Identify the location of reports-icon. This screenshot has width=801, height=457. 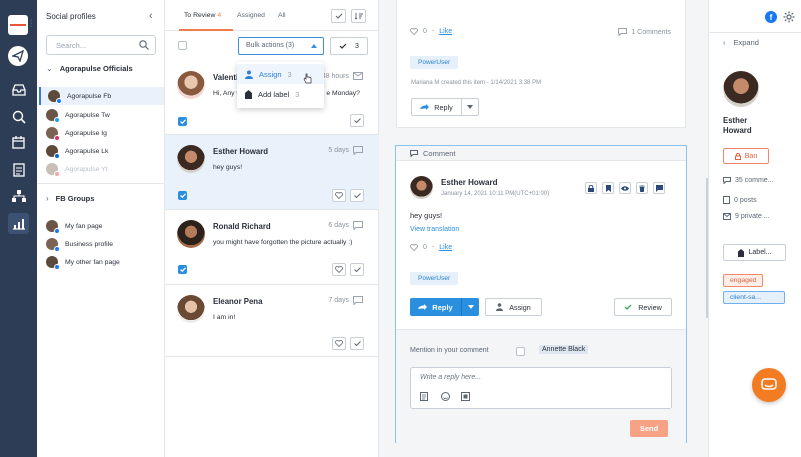
(18, 169).